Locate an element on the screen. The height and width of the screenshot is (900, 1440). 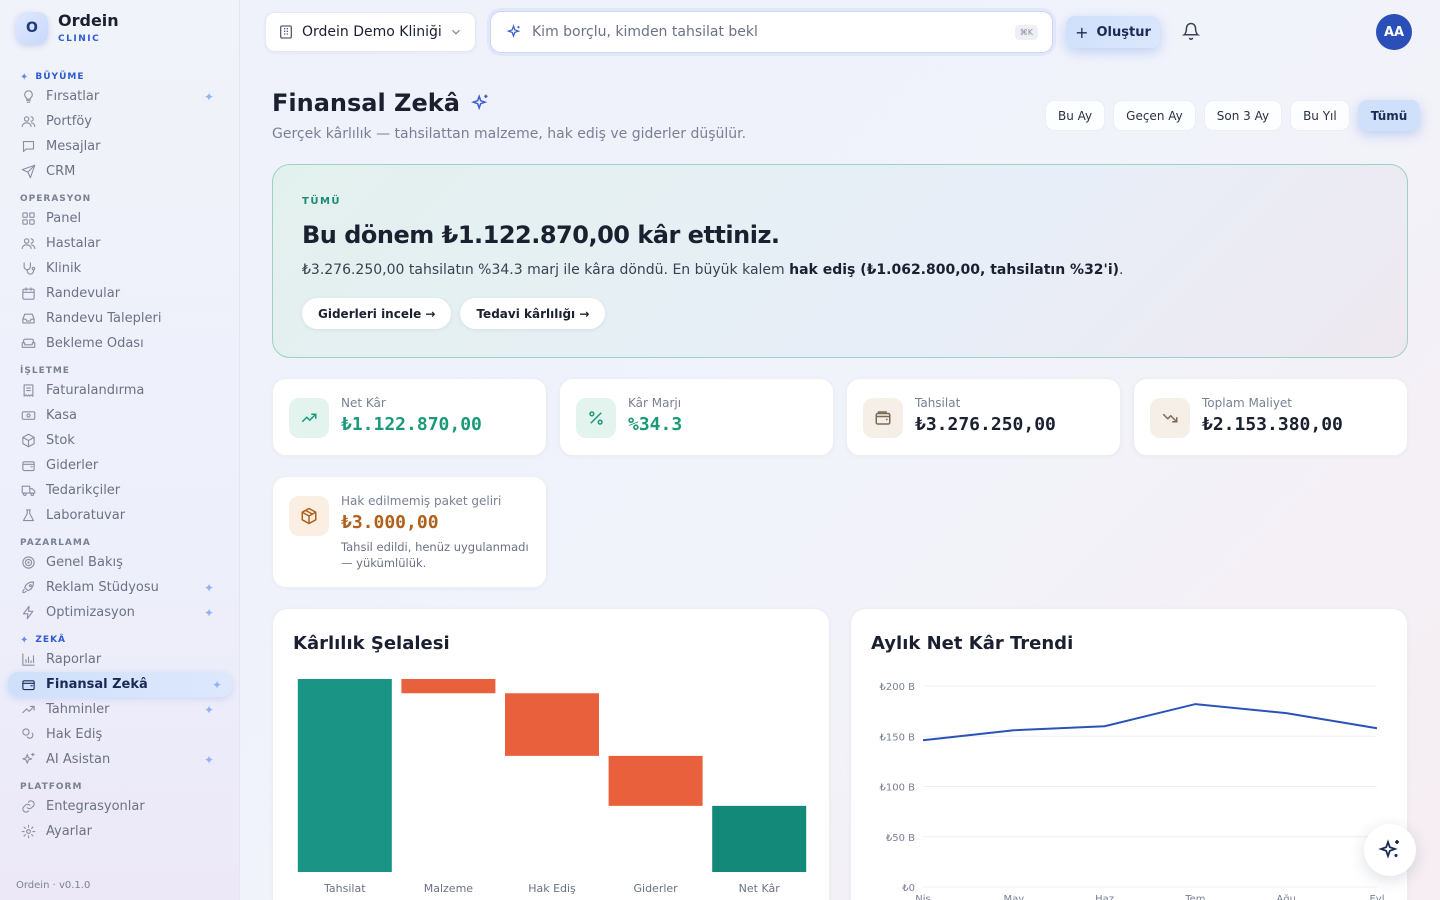
sidebar-item-faturalandırma: Faturalandırma is located at coordinates (116, 390).